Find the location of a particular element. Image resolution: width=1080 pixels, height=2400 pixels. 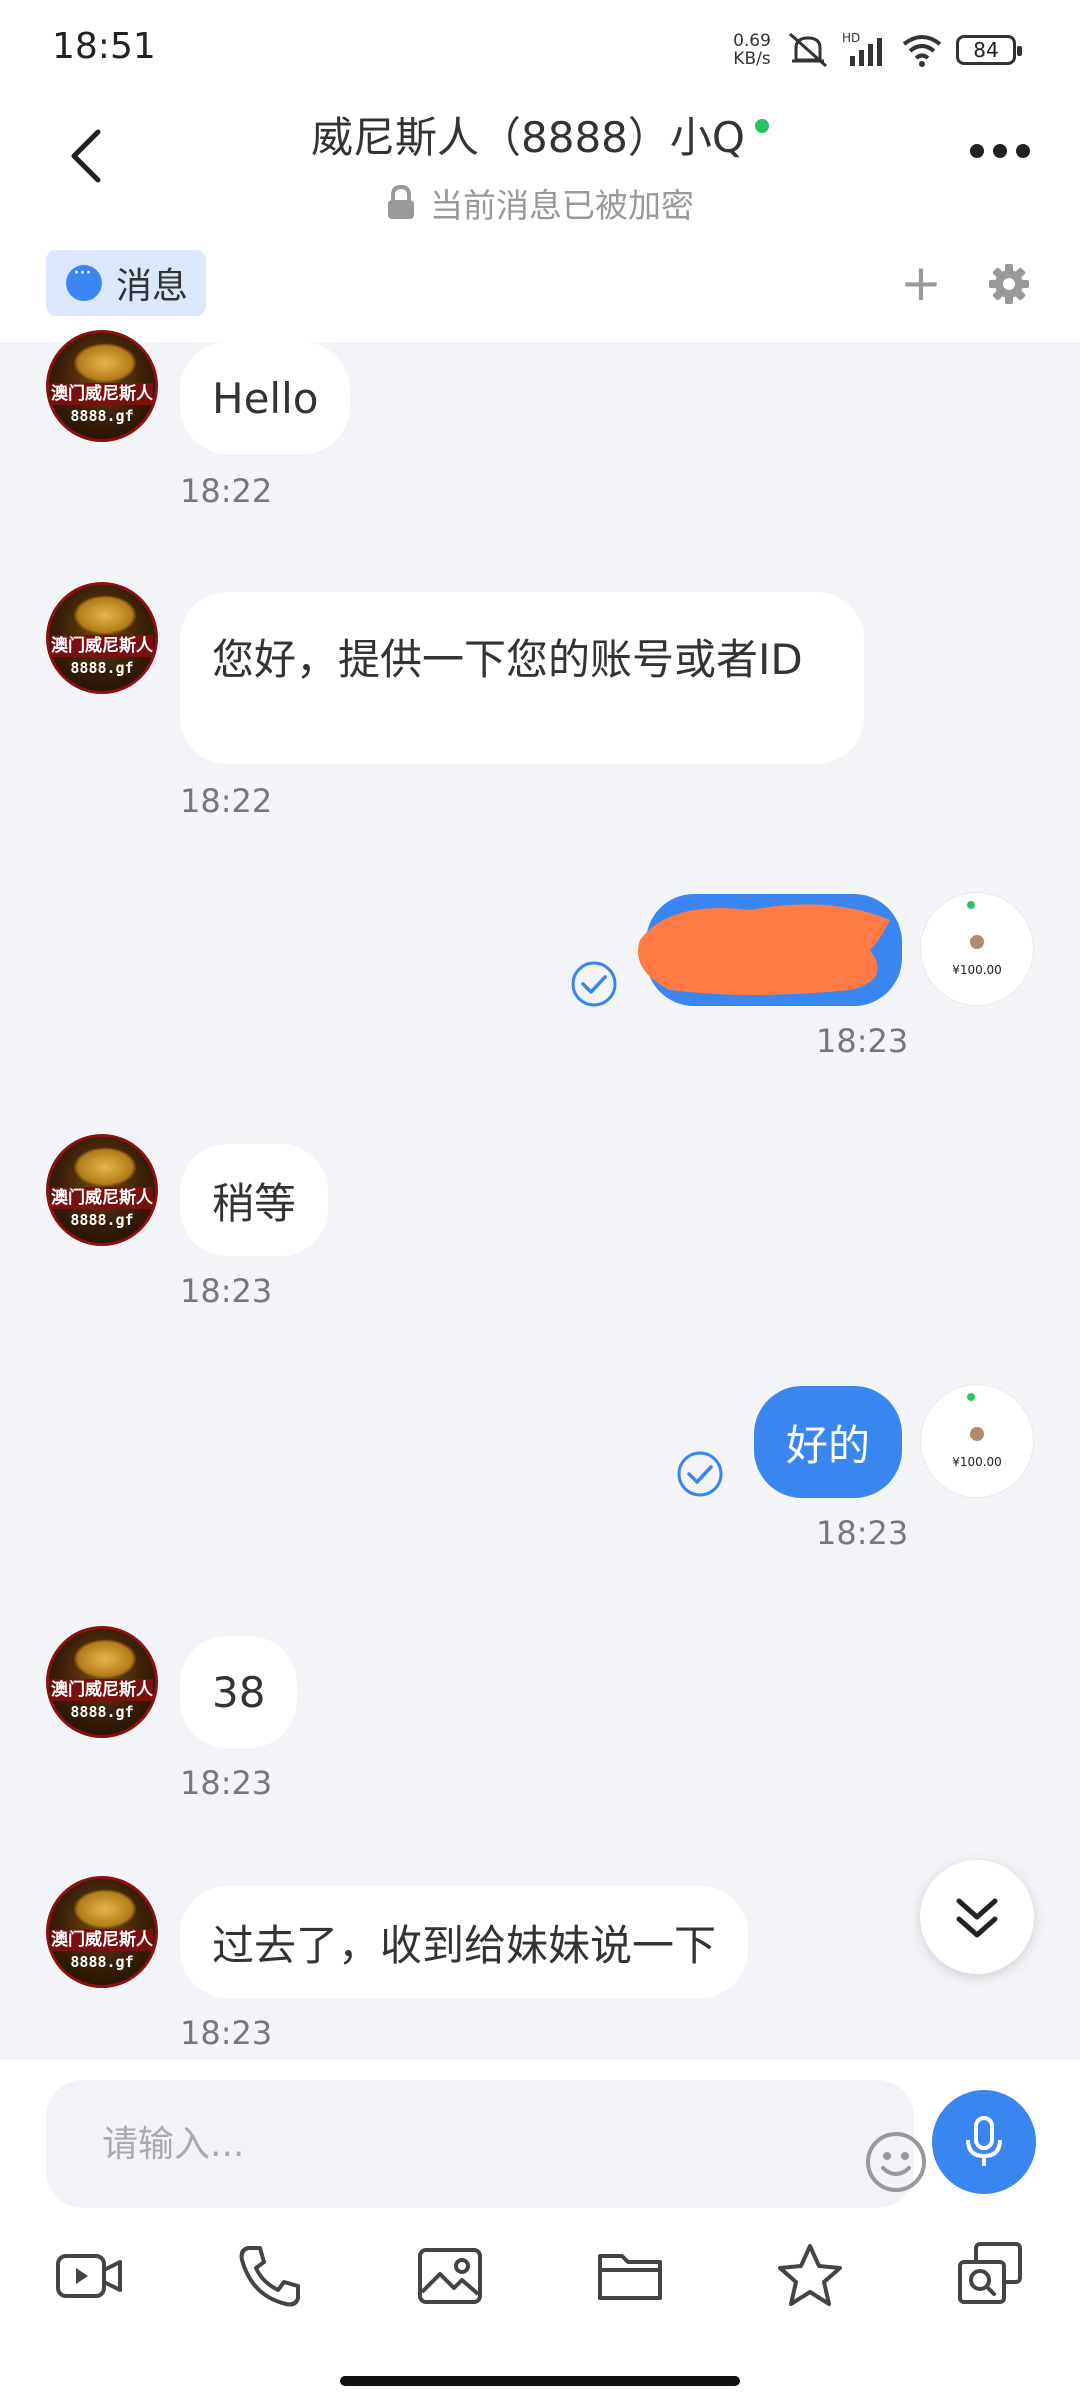

double-chevron-down-icon is located at coordinates (977, 1918).